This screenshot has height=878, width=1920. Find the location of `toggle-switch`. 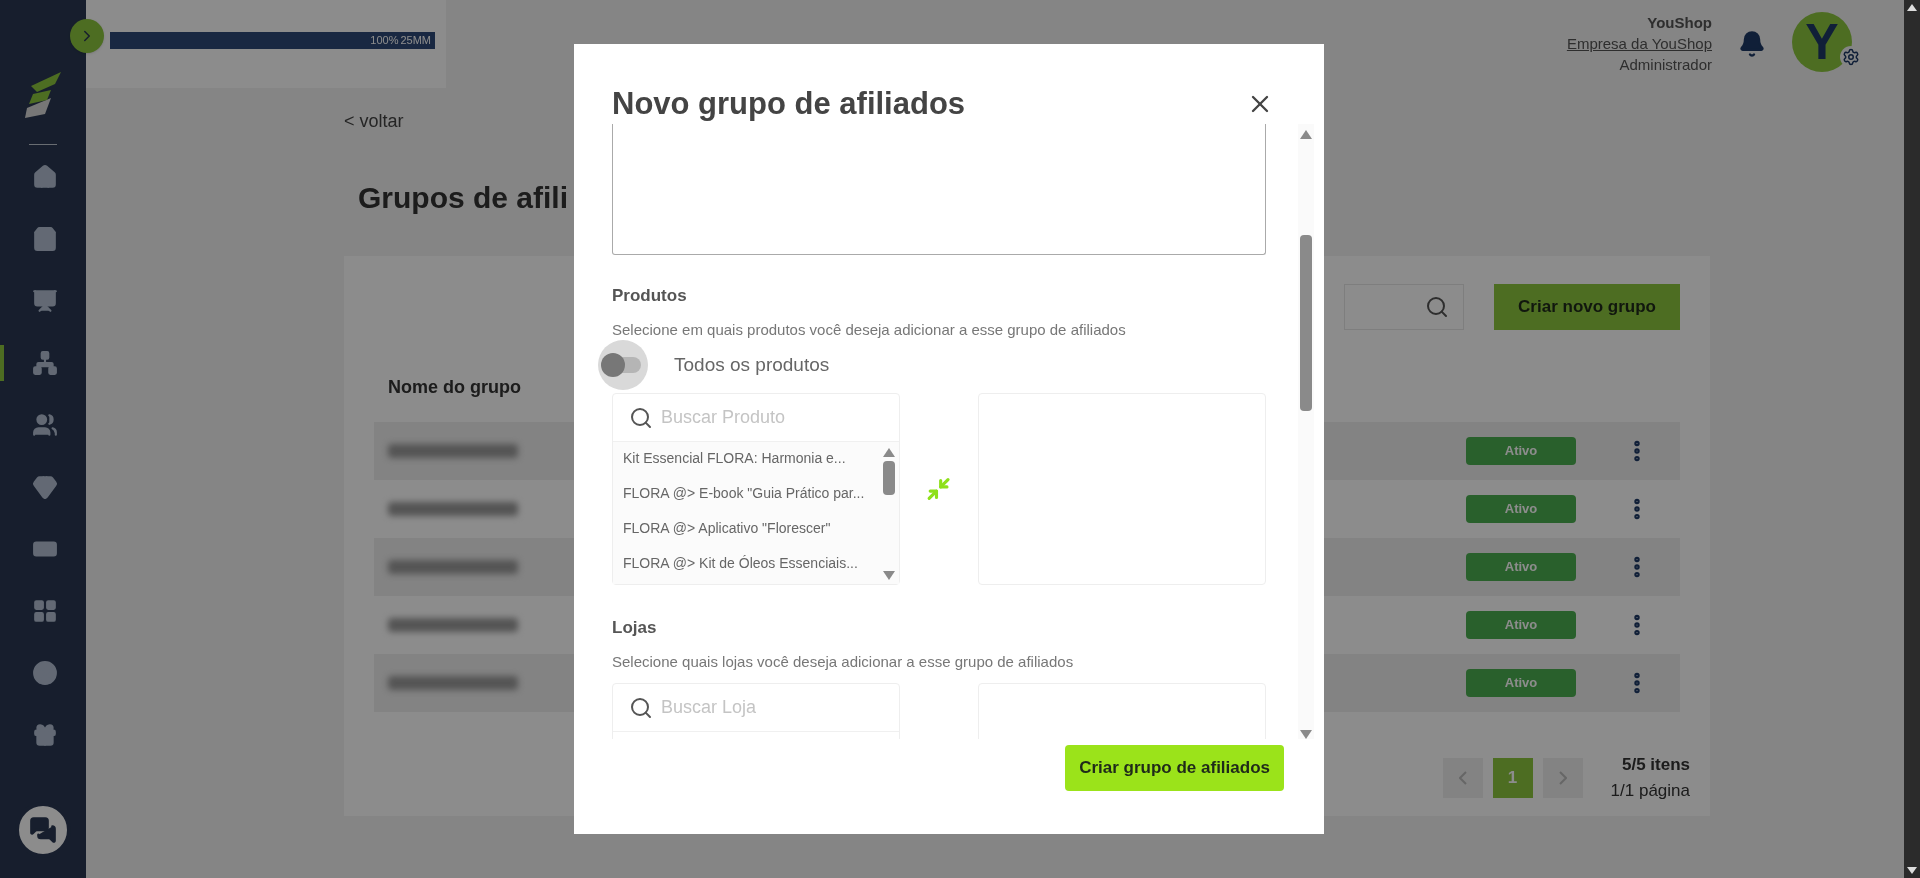

toggle-switch is located at coordinates (623, 365).